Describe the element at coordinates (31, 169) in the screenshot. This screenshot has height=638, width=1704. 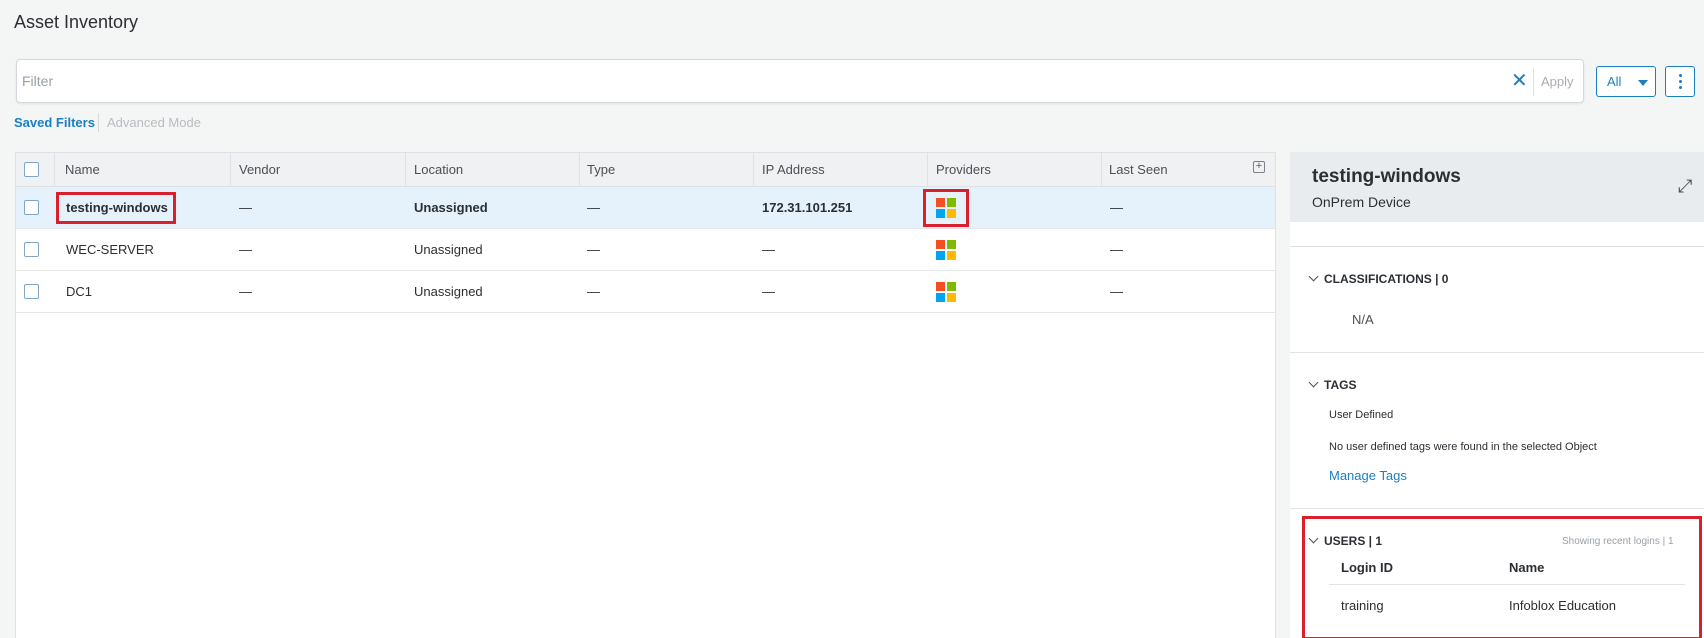
I see `select-all-checkbox` at that location.